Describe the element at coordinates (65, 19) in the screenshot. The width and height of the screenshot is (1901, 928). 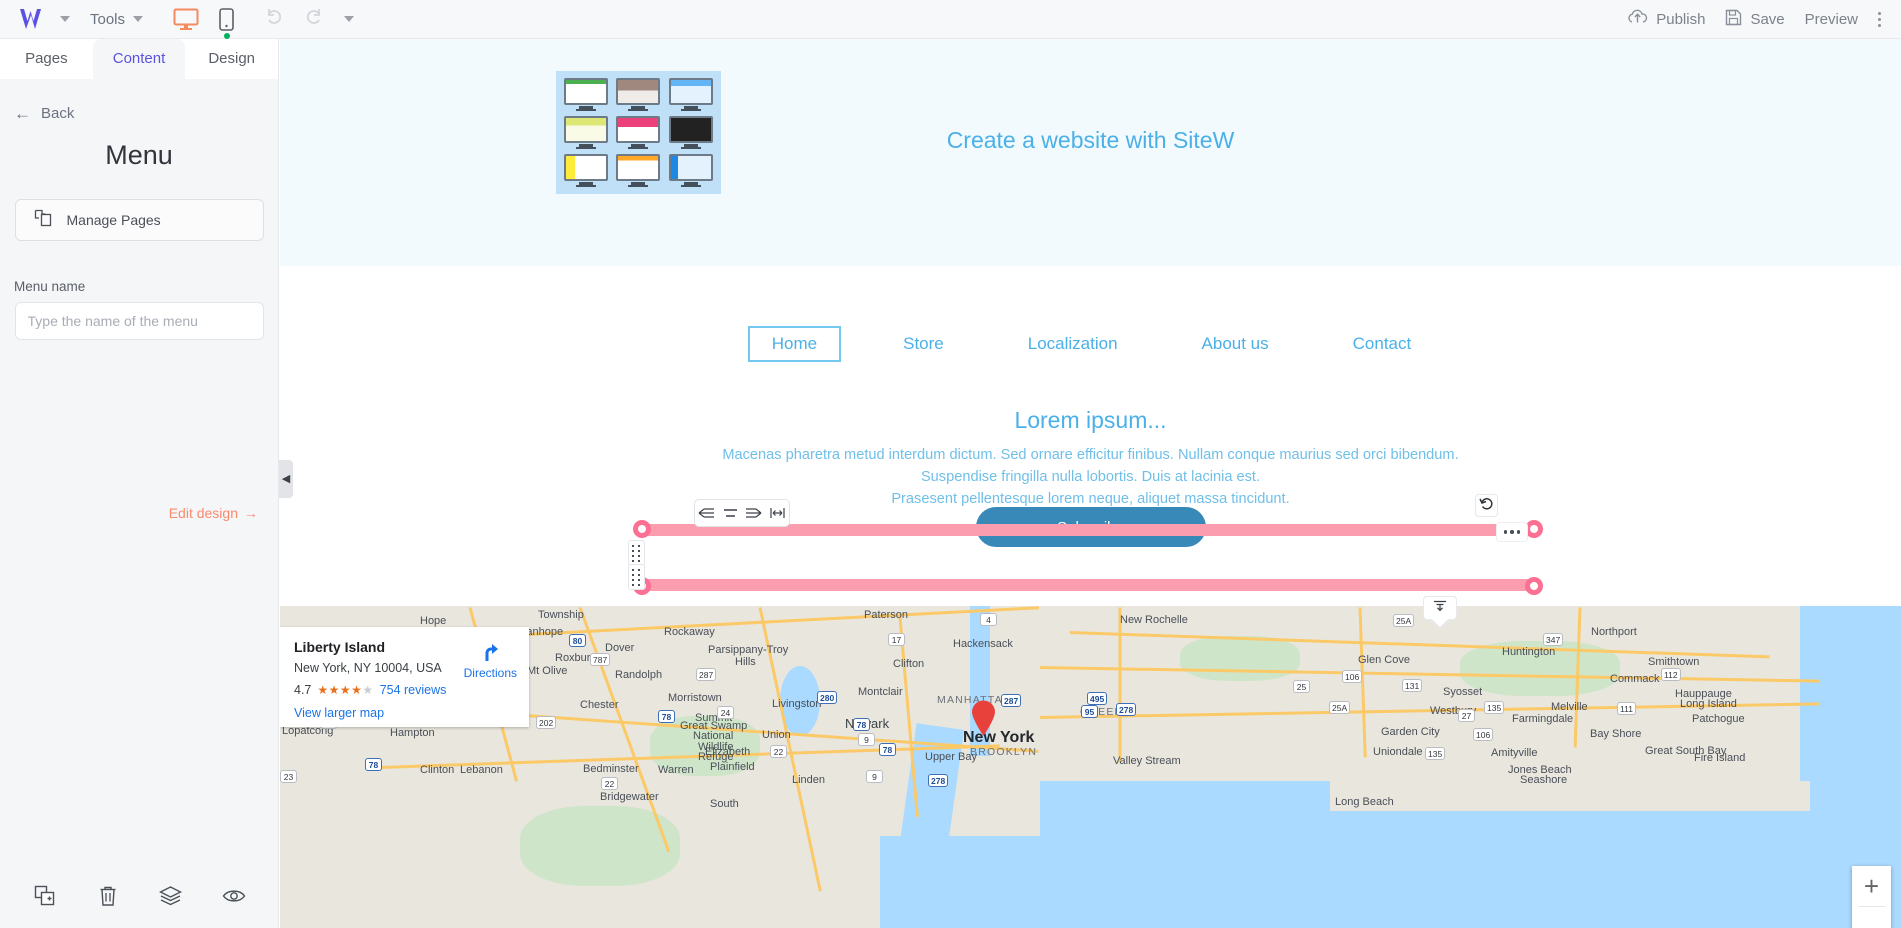
I see `logo-dropdown` at that location.